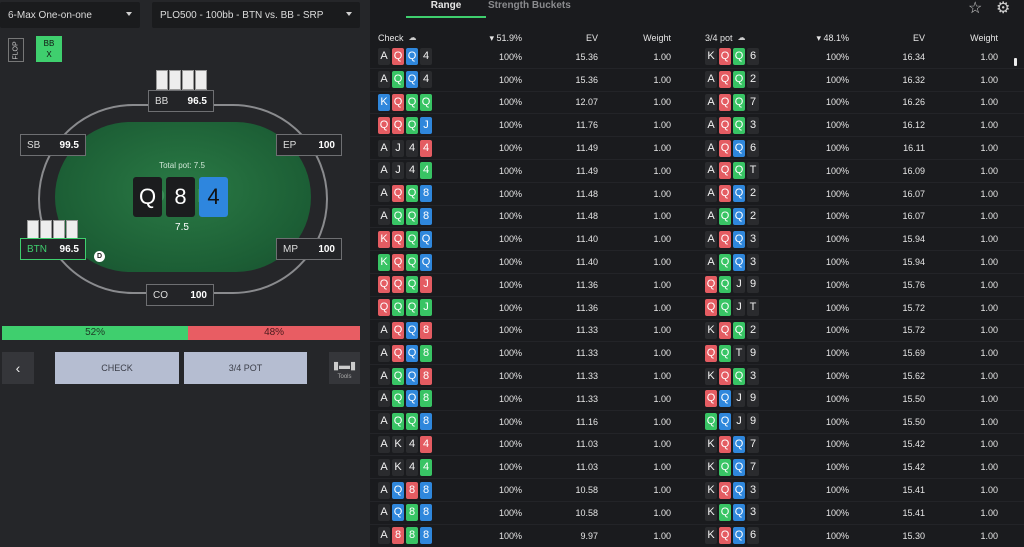 This screenshot has height=547, width=1024. What do you see at coordinates (533, 126) in the screenshot?
I see `table-row: Q Q Q J 100% 11.76 1.00` at bounding box center [533, 126].